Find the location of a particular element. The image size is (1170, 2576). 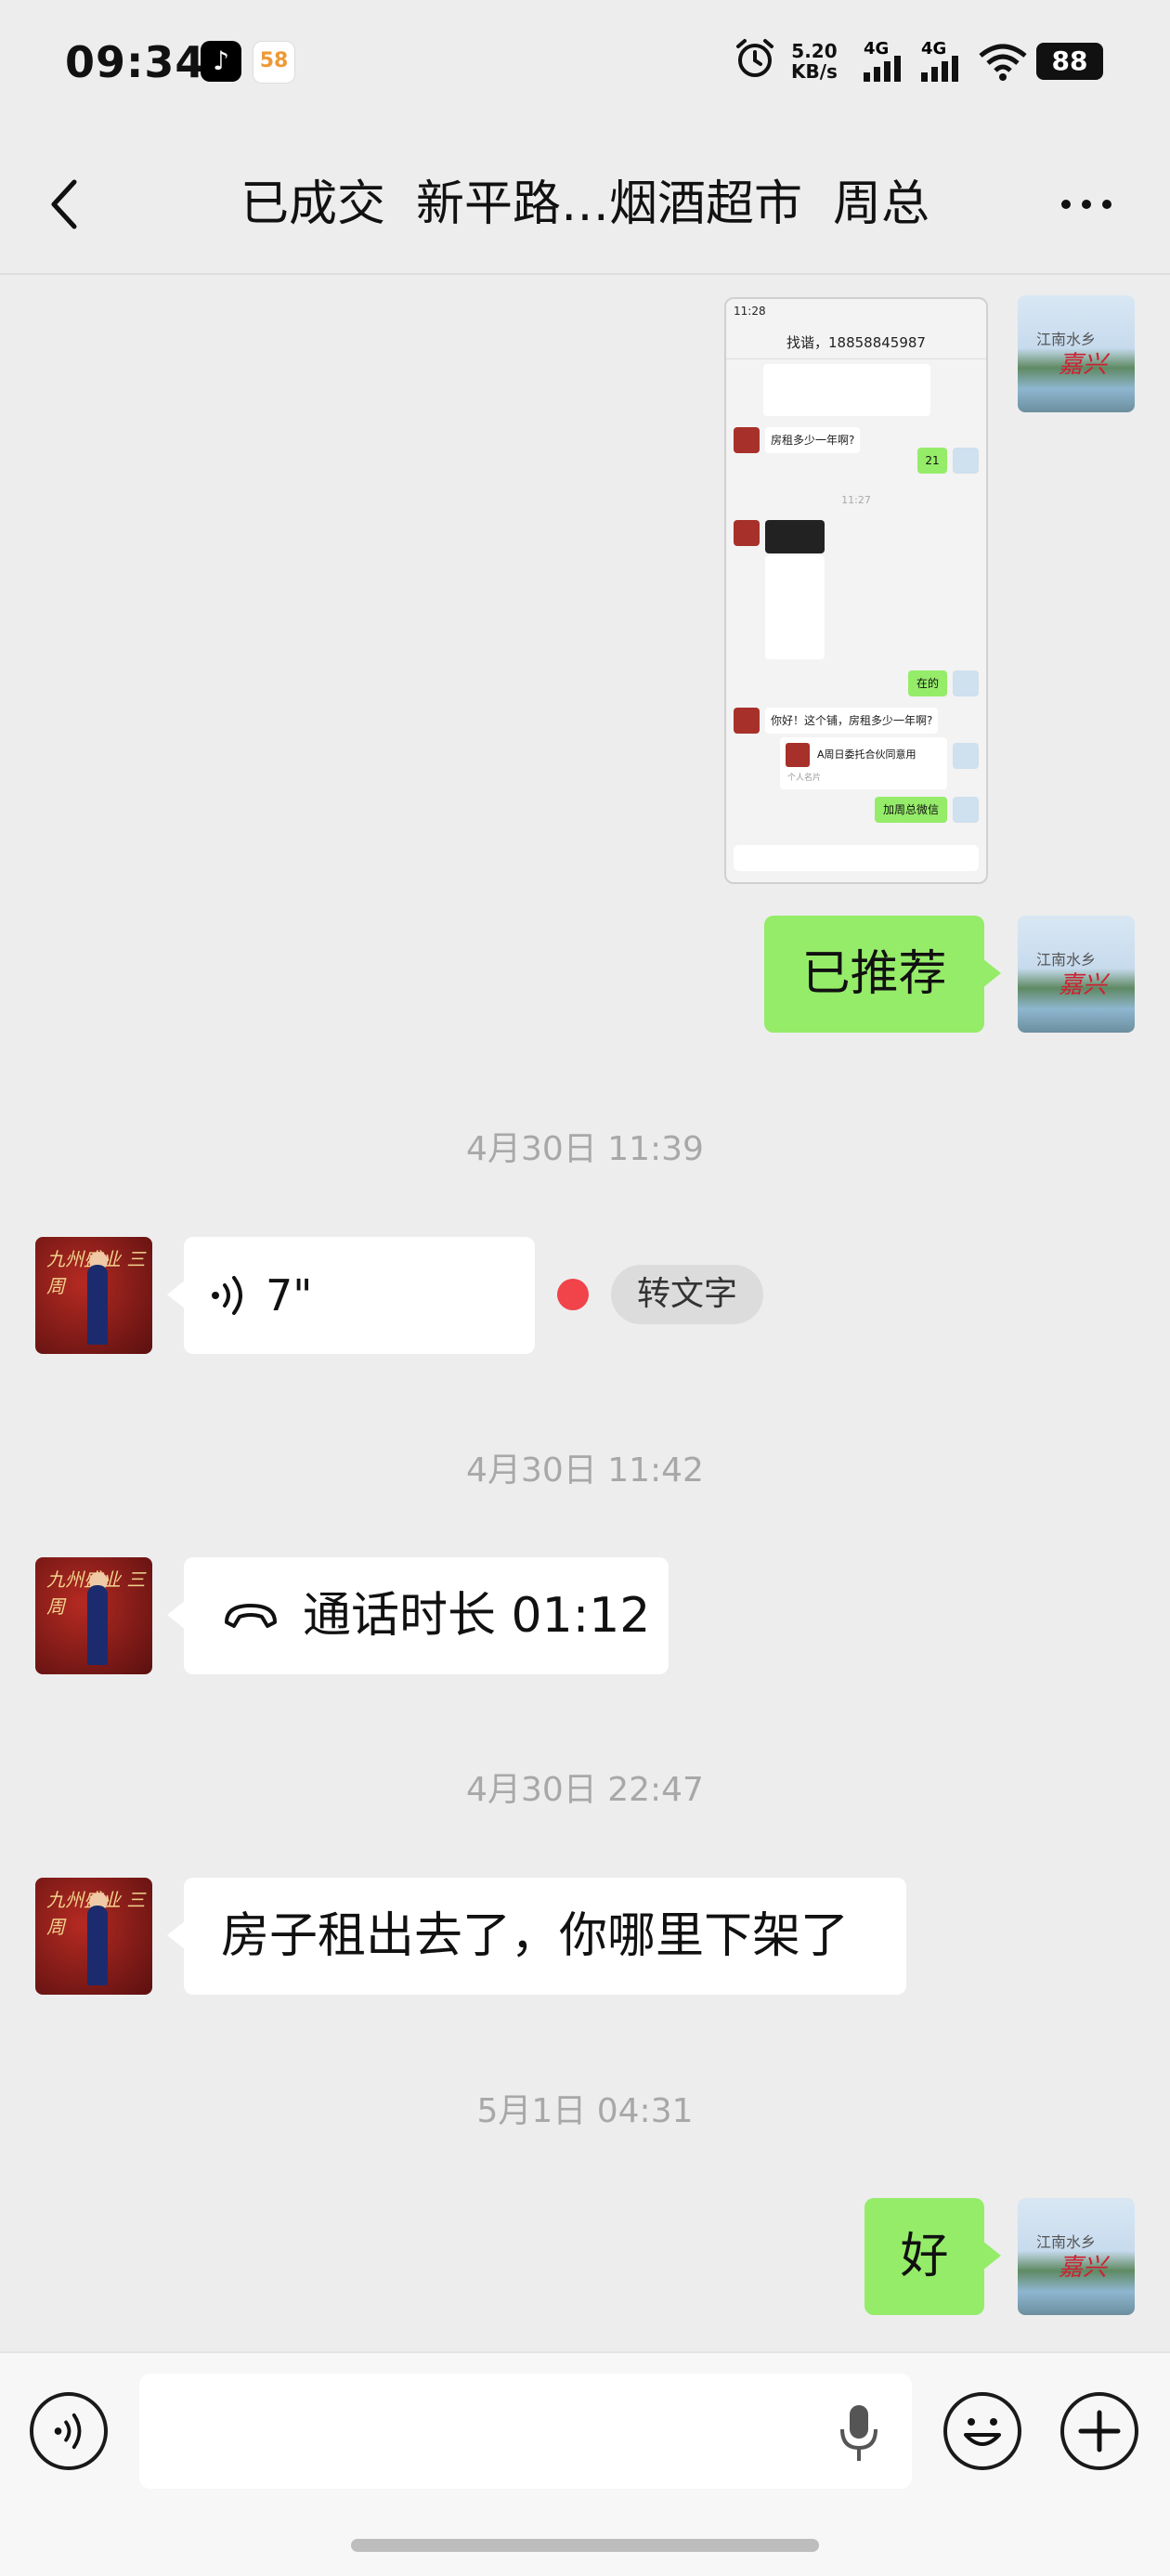

thumb-card-name: A周日委托合伙同意用 is located at coordinates (866, 754).